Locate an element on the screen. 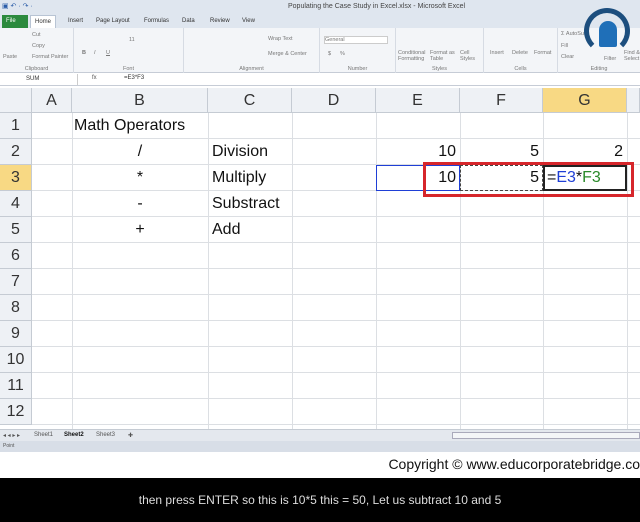 This screenshot has height=522, width=640. tab-view: View is located at coordinates (248, 21).